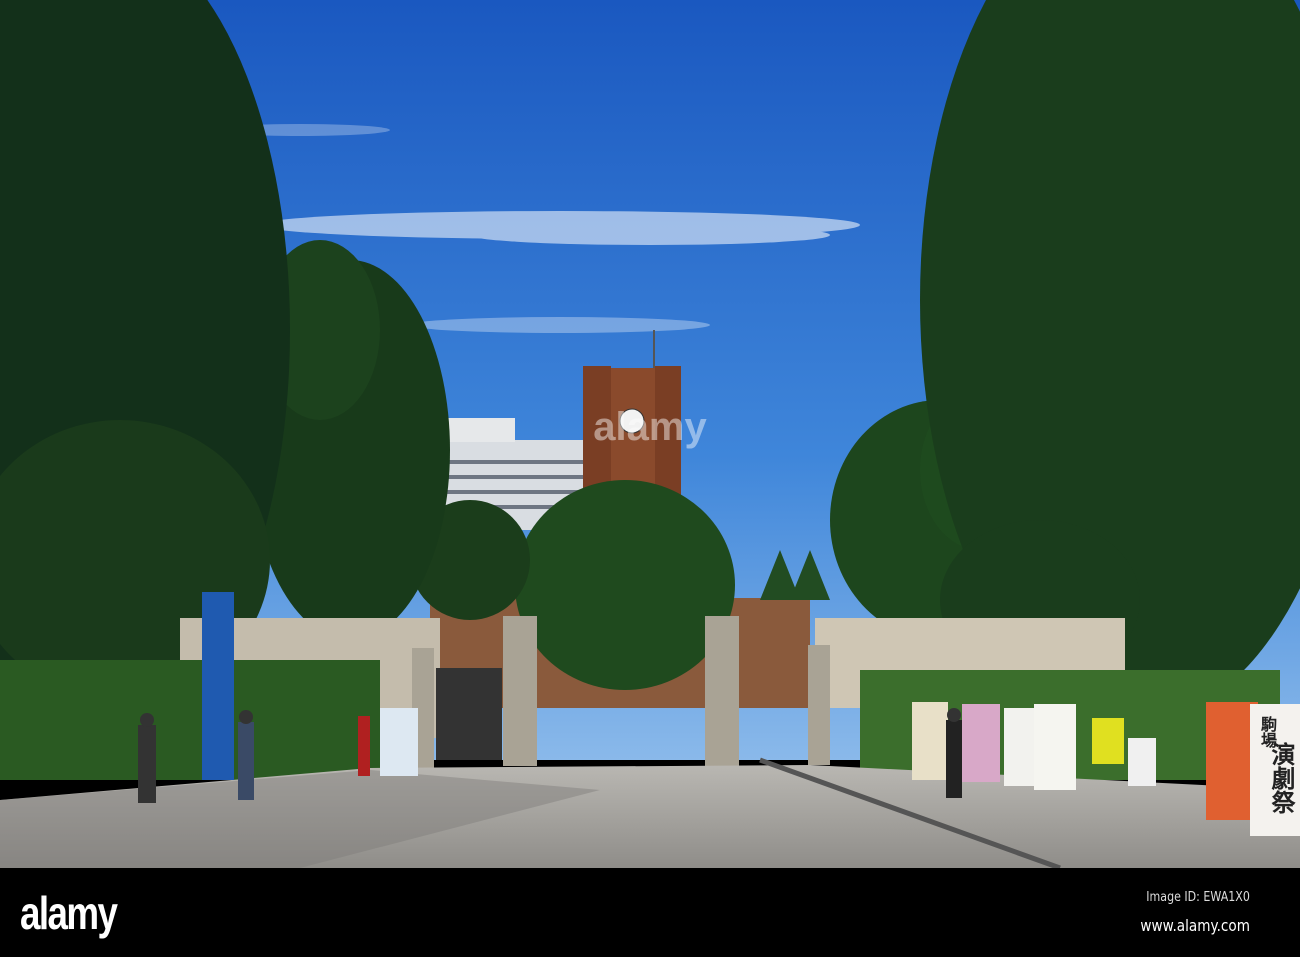 The width and height of the screenshot is (1300, 957). What do you see at coordinates (650, 912) in the screenshot?
I see `footer-bar: alamy Image ID: EWA1X0 www.alamy.com` at bounding box center [650, 912].